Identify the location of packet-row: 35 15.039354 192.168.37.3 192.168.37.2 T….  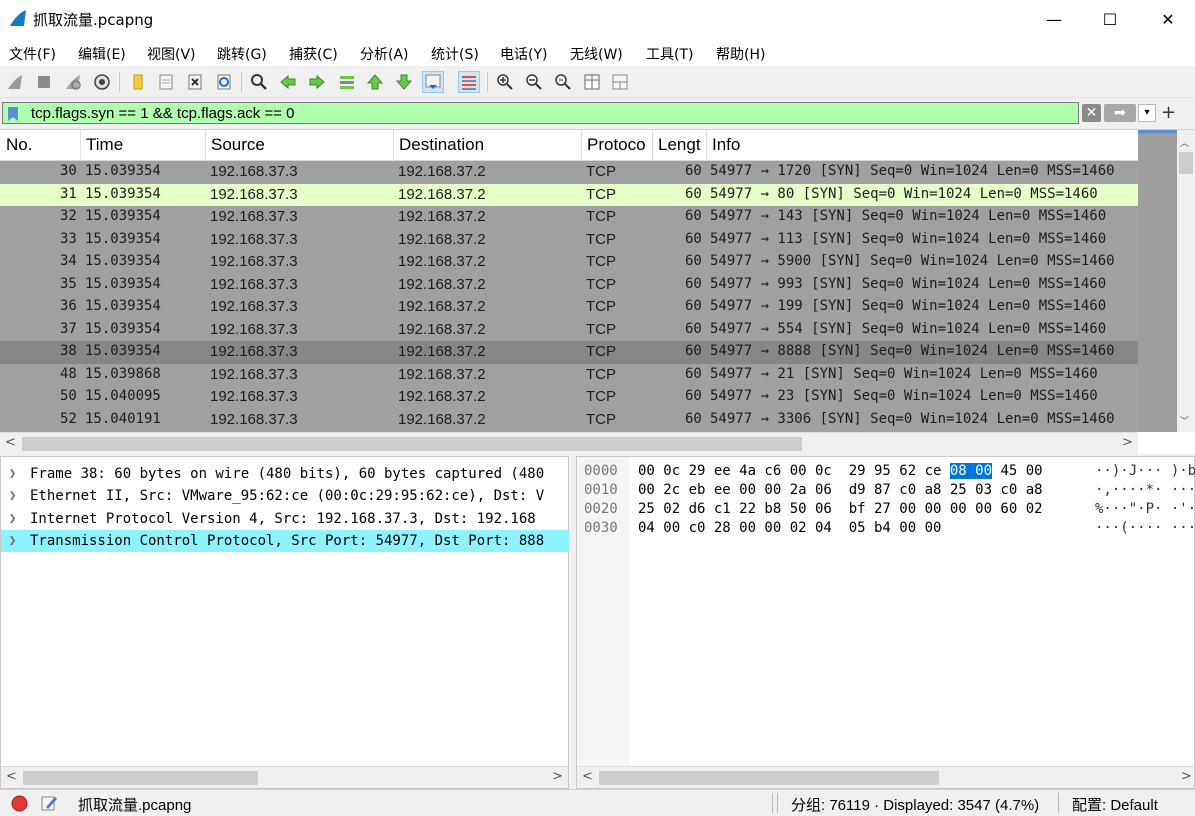
(569, 284).